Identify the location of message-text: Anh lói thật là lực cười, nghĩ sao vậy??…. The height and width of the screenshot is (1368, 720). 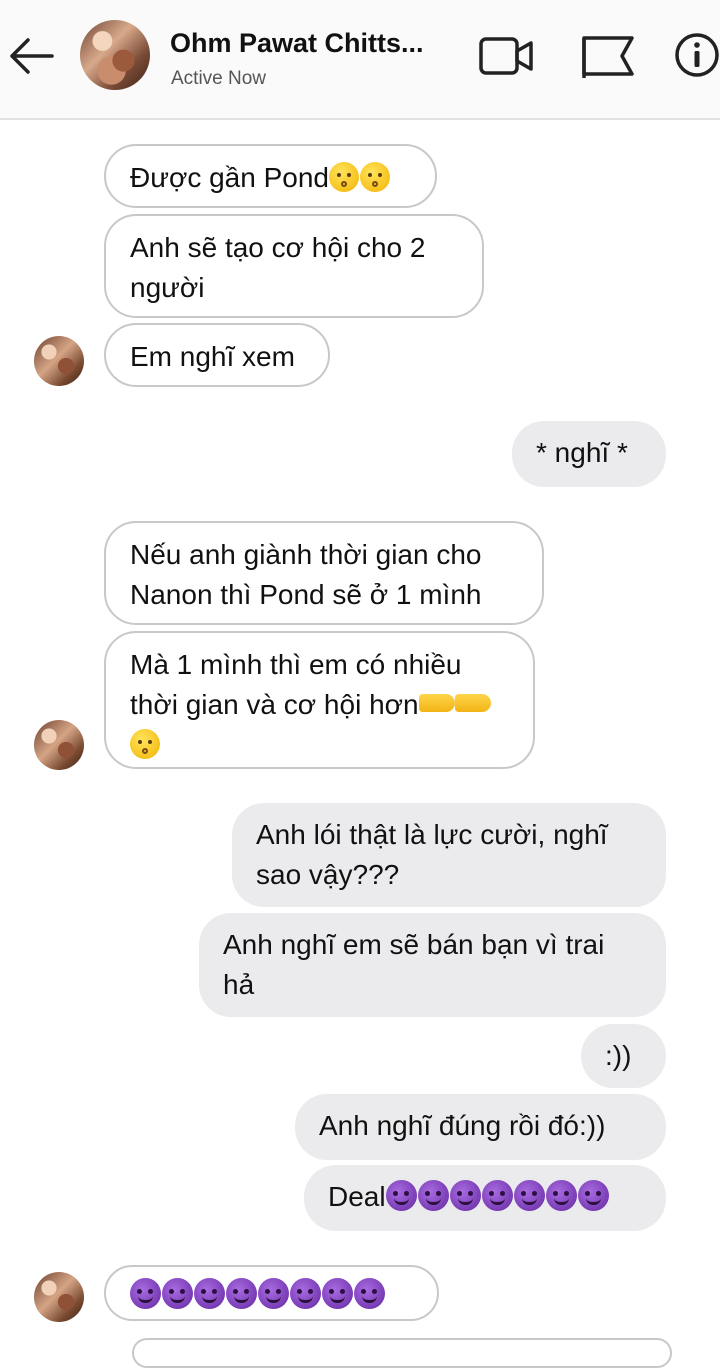
(432, 854).